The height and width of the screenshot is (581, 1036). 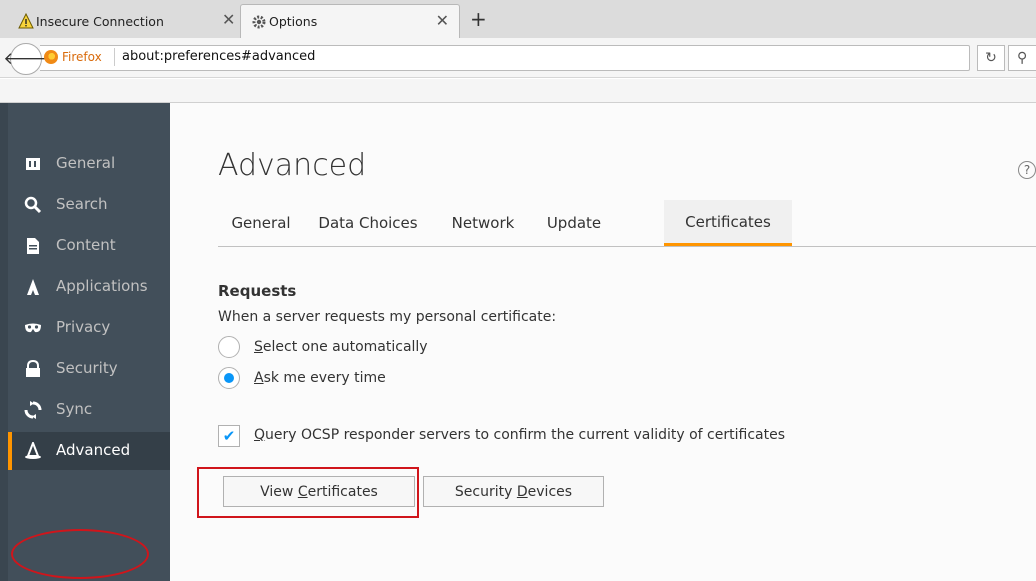 I want to click on advanced-wizard-icon, so click(x=33, y=451).